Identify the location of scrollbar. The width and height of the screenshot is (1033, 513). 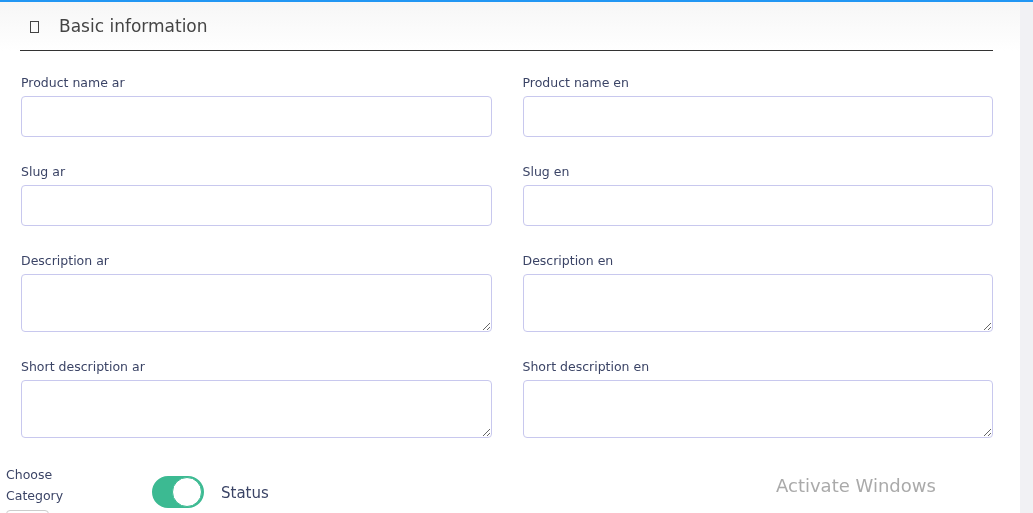
(1026, 257).